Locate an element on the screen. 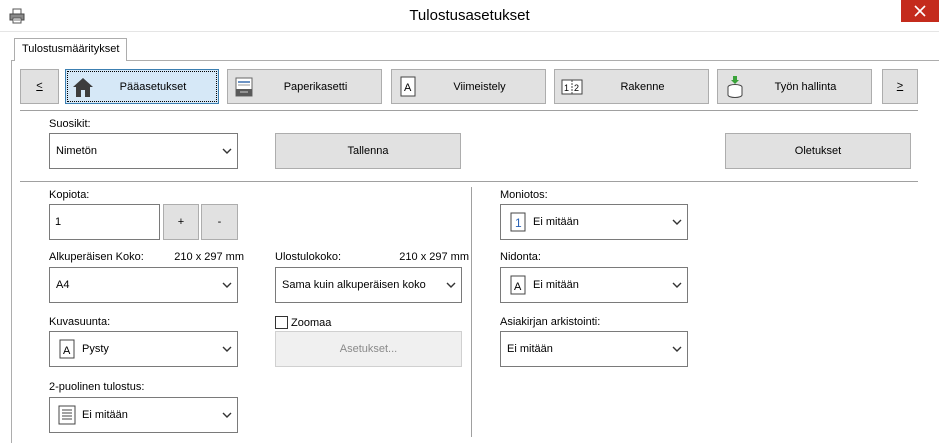 The height and width of the screenshot is (443, 939). nav-item-finishing: A Viimeistely is located at coordinates (468, 86).